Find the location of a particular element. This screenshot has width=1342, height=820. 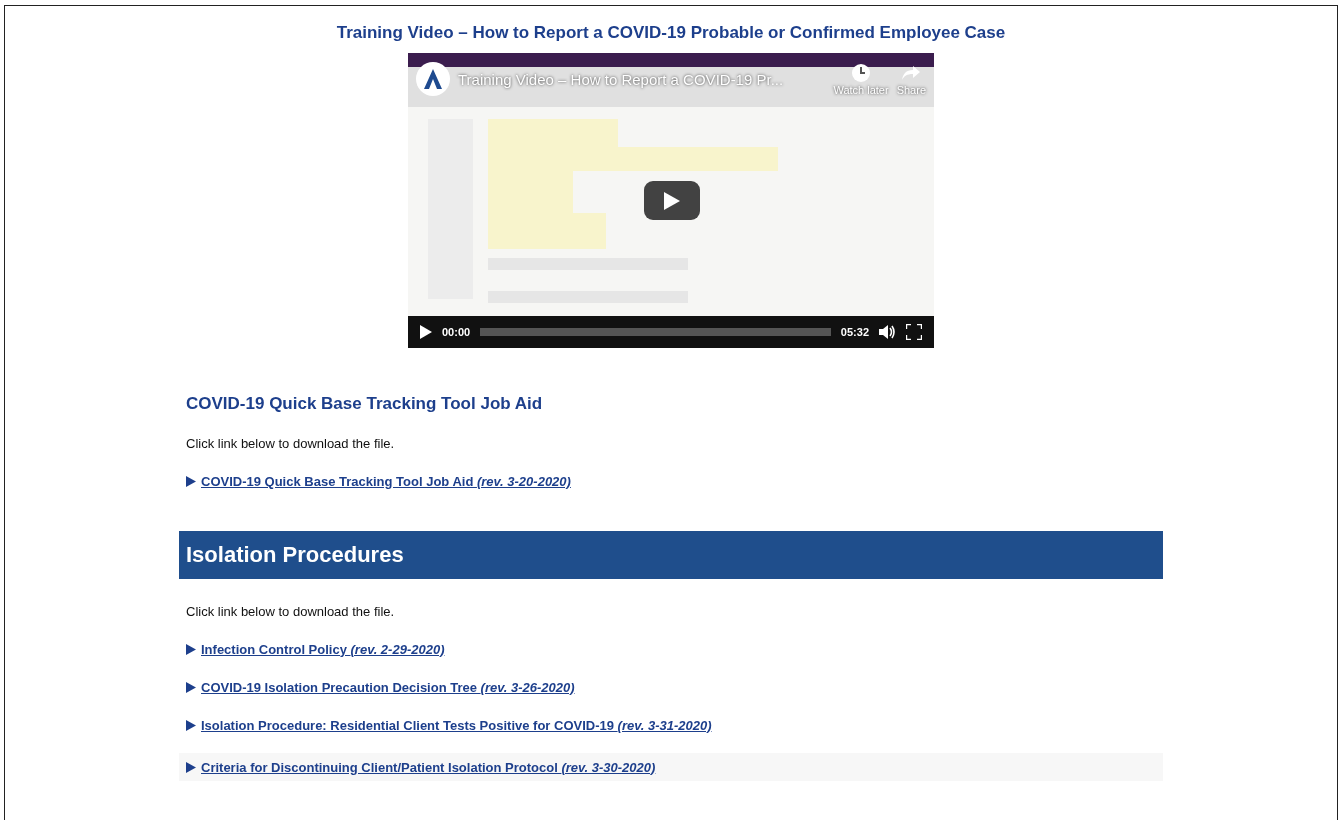

download-link: Isolation Procedure: Residential Client Tests Positive for COVID-19 (rev. 3-31-2020) is located at coordinates (456, 725).